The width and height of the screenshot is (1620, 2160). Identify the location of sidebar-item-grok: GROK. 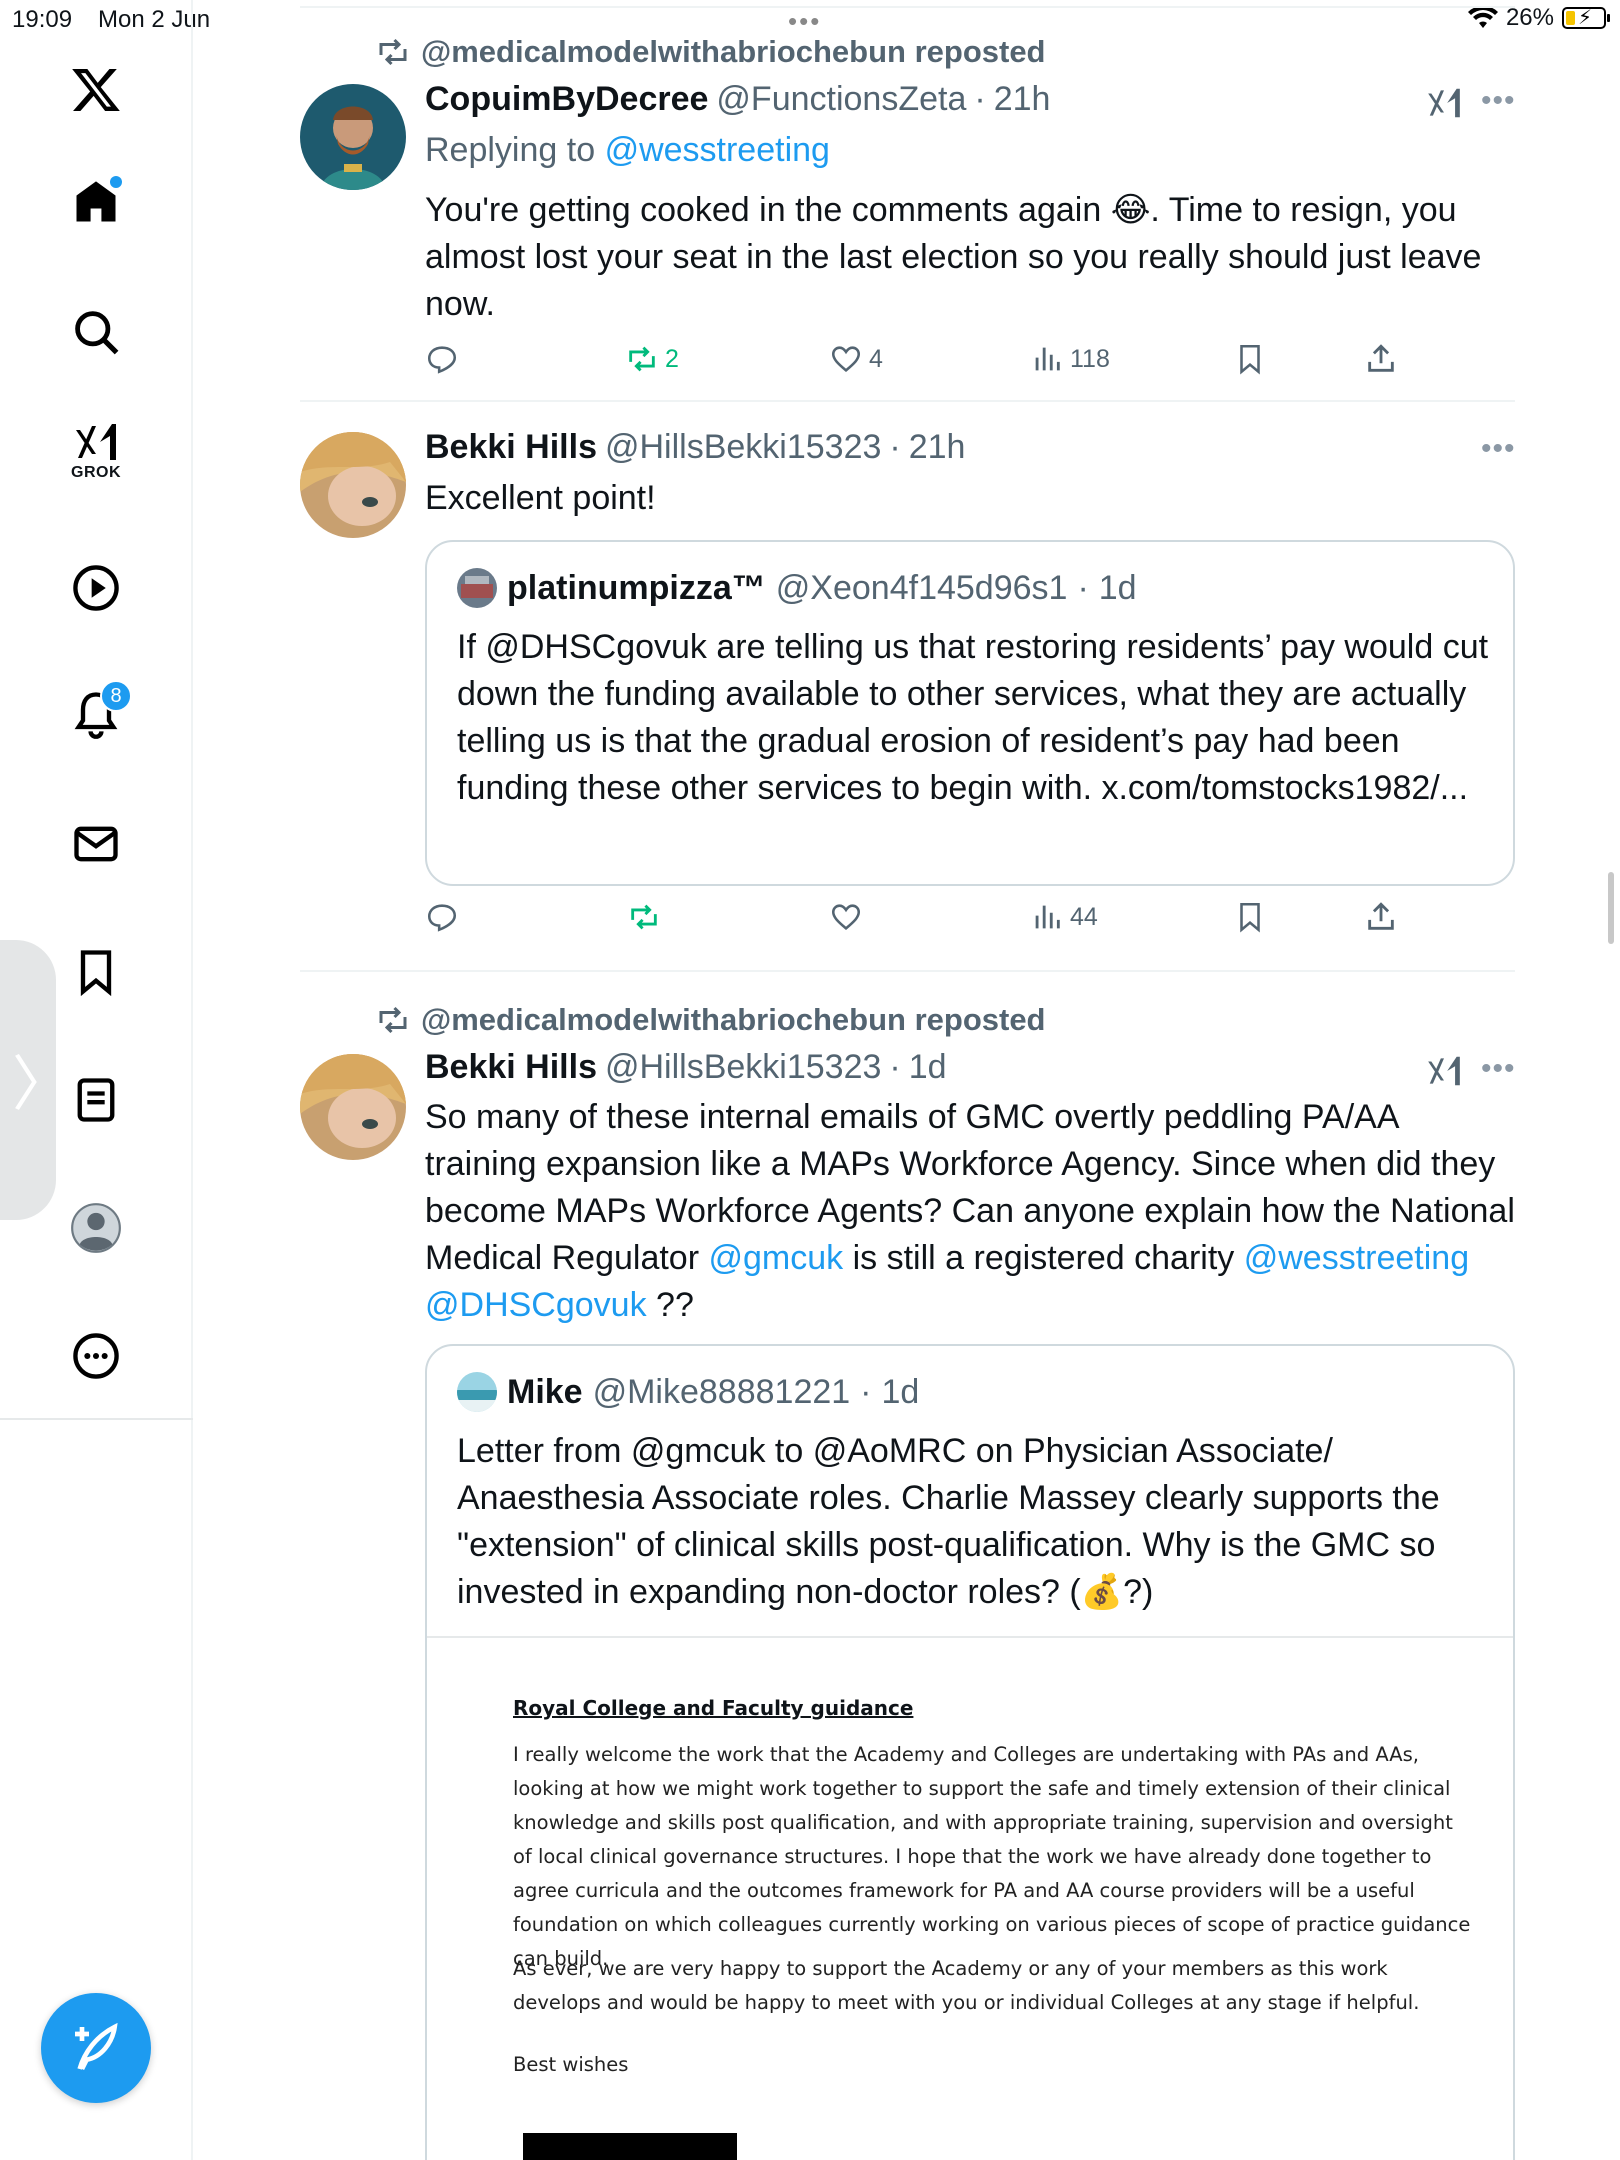
(96, 452).